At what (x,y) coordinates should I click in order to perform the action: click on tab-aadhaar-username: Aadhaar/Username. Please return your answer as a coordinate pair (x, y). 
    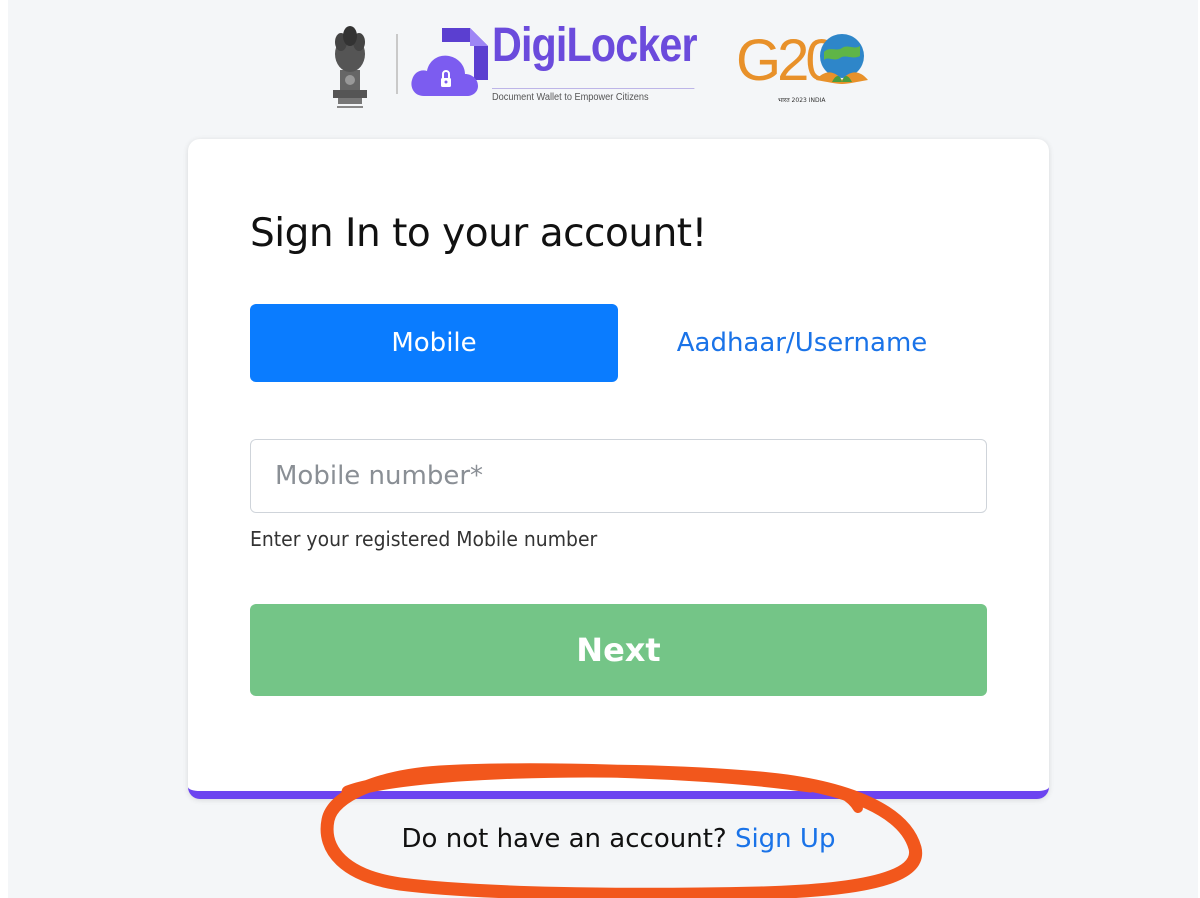
    Looking at the image, I should click on (802, 343).